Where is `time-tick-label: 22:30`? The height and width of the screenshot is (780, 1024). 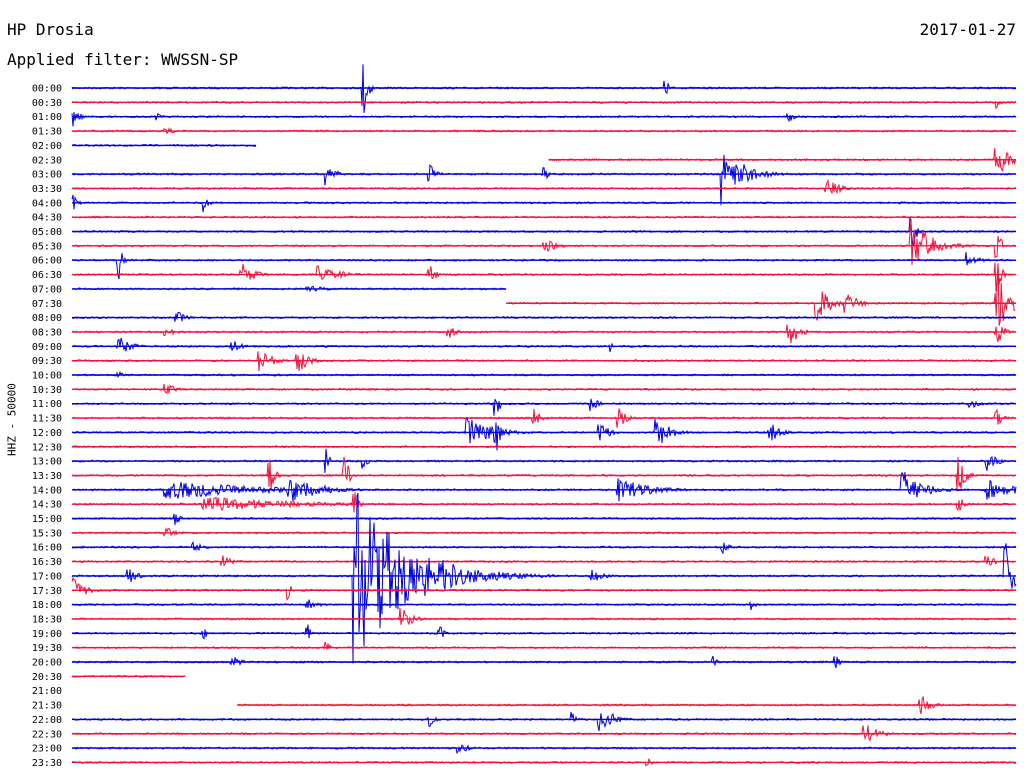 time-tick-label: 22:30 is located at coordinates (47, 734).